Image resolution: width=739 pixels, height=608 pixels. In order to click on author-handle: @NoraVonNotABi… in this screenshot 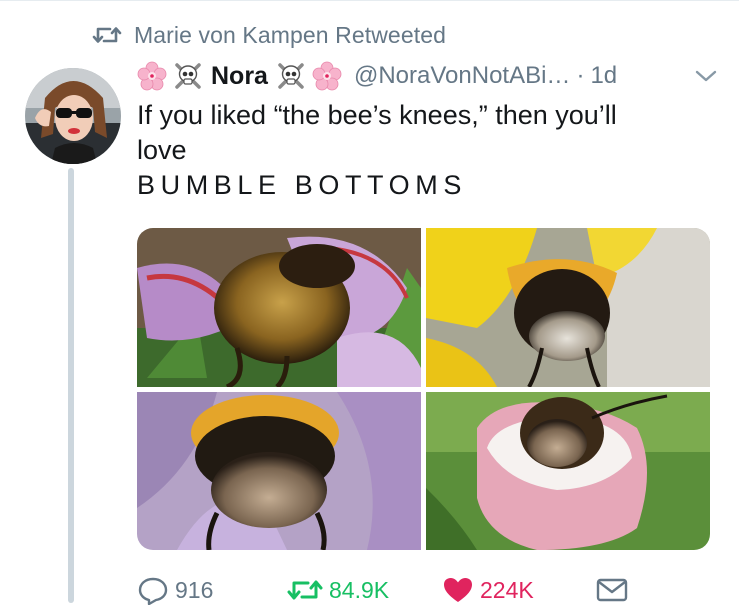, I will do `click(462, 76)`.